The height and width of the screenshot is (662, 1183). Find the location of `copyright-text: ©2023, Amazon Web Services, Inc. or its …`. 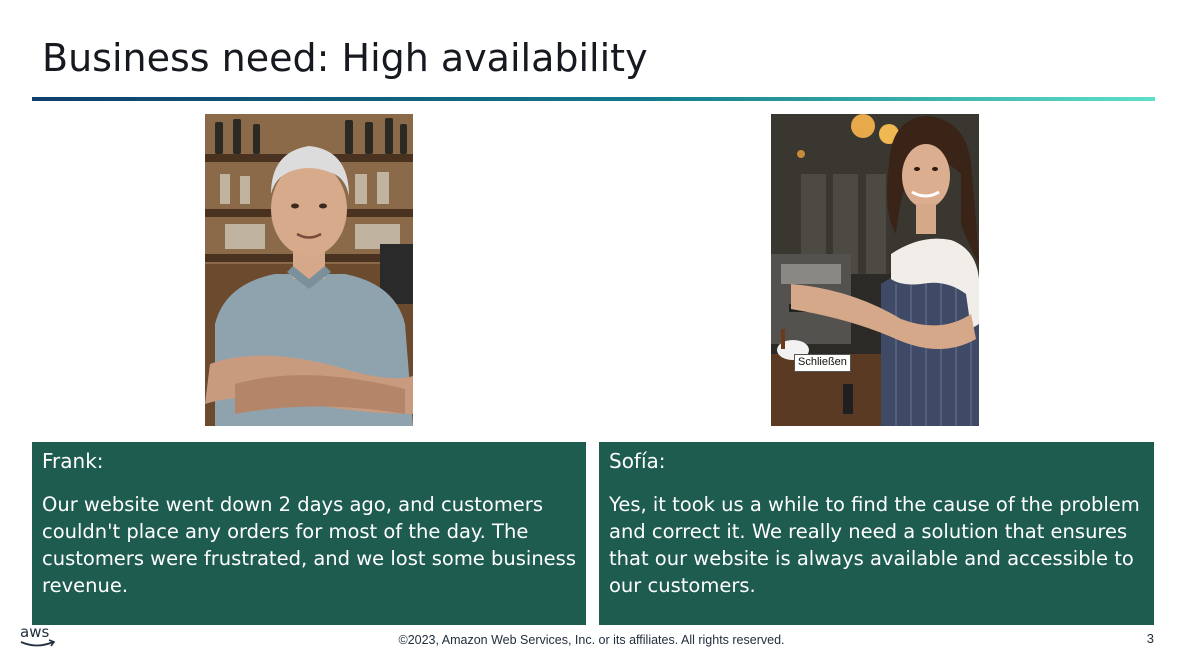

copyright-text: ©2023, Amazon Web Services, Inc. or its … is located at coordinates (591, 640).